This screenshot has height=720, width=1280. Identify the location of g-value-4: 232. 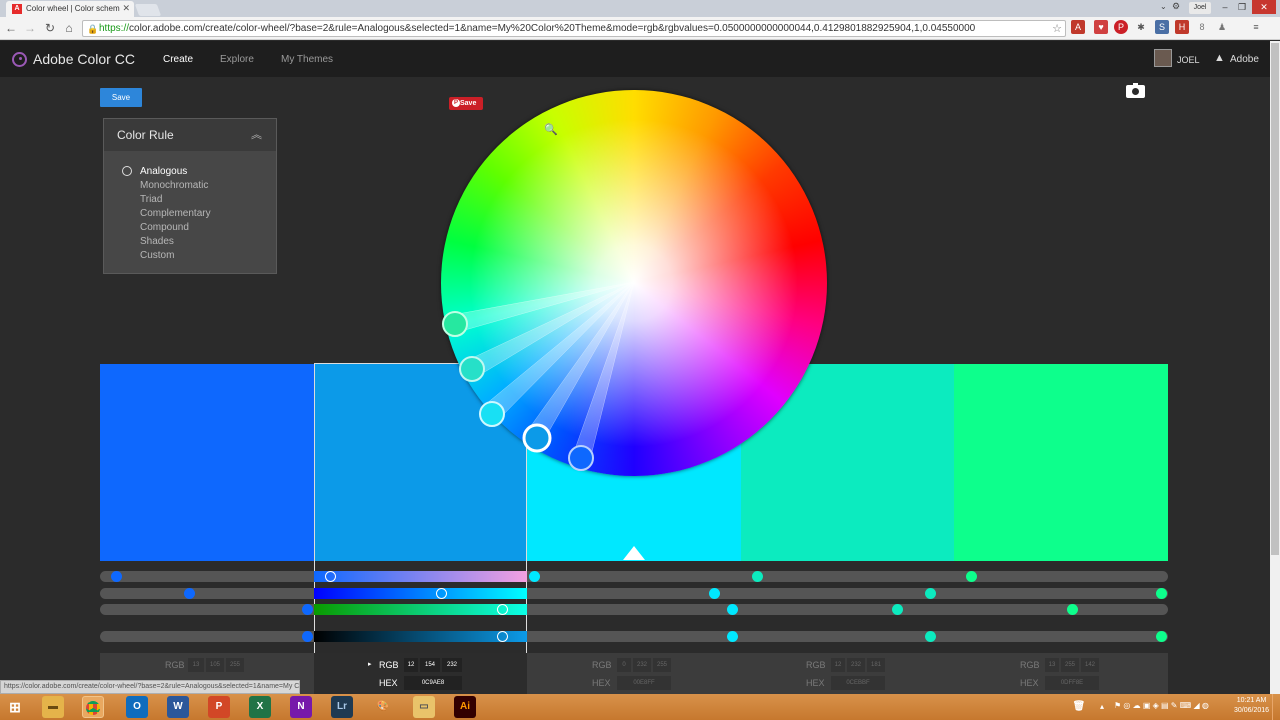
(856, 665).